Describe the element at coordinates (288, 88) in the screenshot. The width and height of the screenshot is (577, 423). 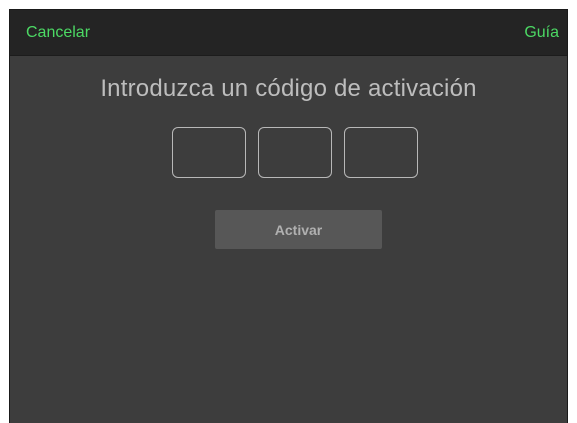
I see `page-title: Introduzca un código de activación` at that location.